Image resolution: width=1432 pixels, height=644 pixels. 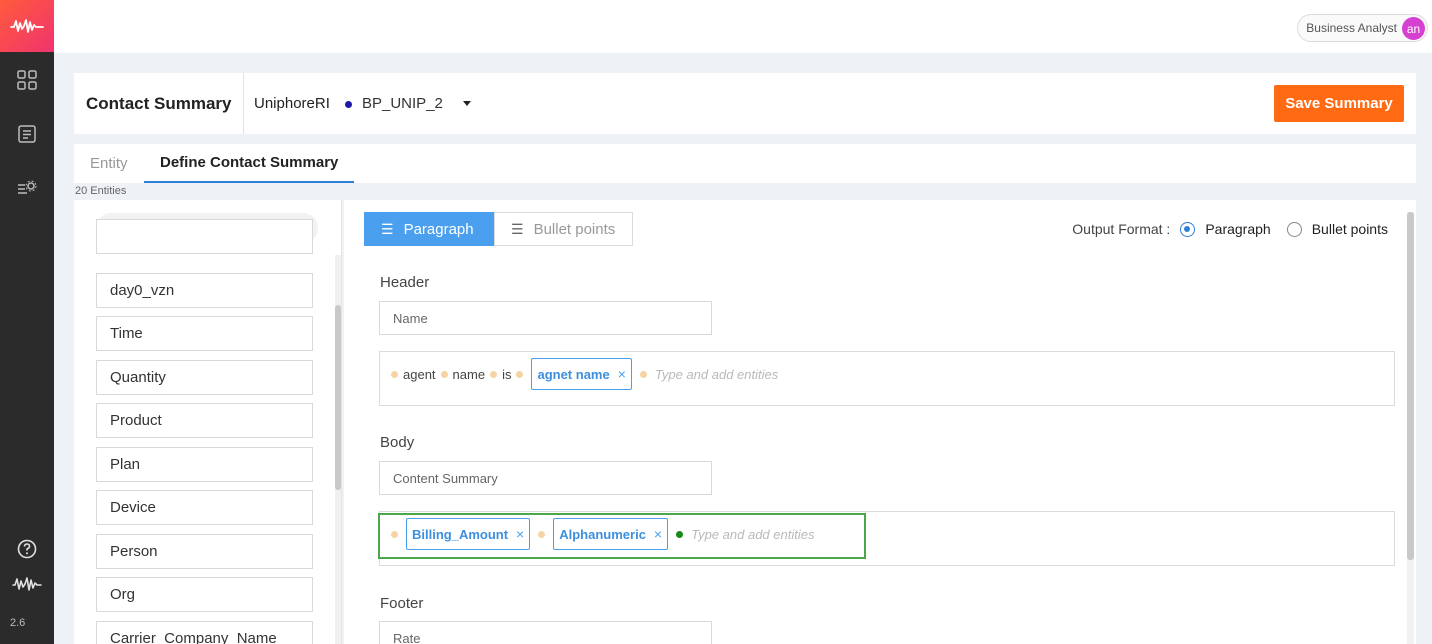 I want to click on top-bar: Business Analyst an, so click(x=743, y=26).